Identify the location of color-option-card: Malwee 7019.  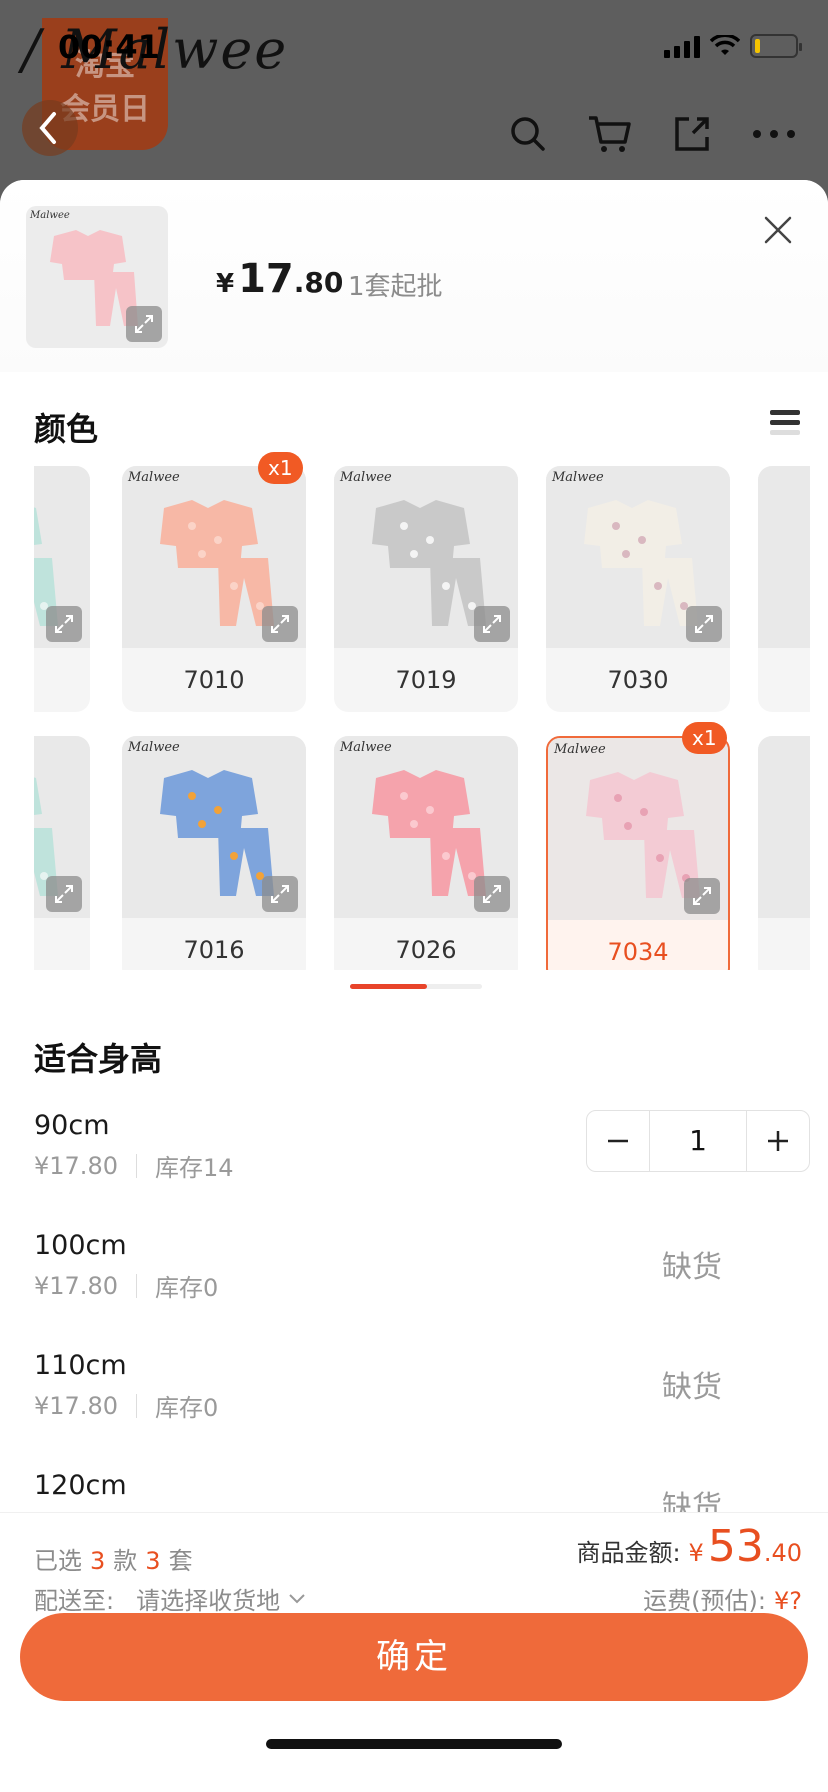
(426, 589).